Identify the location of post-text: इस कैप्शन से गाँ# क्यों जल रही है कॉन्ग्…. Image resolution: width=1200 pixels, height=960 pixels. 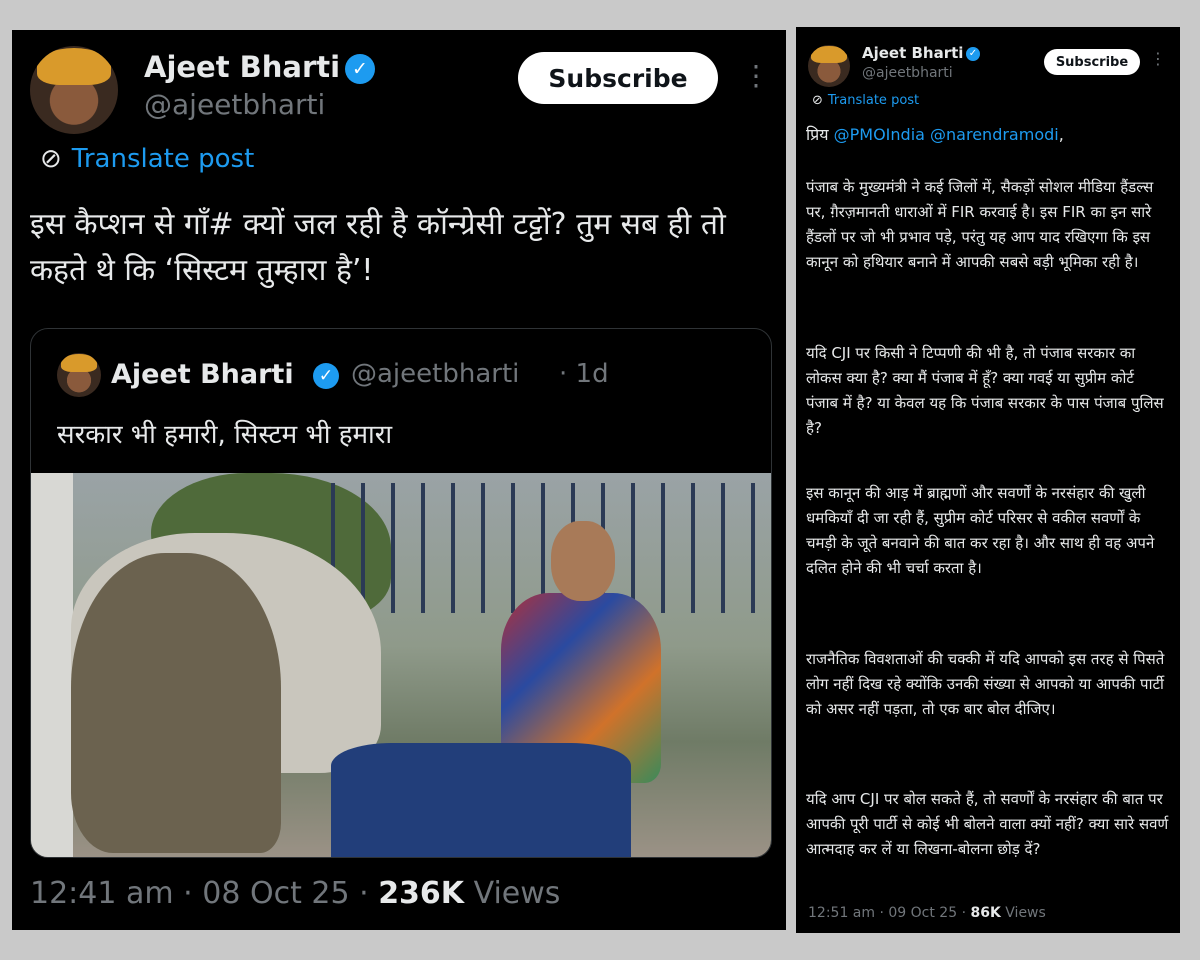
(378, 247).